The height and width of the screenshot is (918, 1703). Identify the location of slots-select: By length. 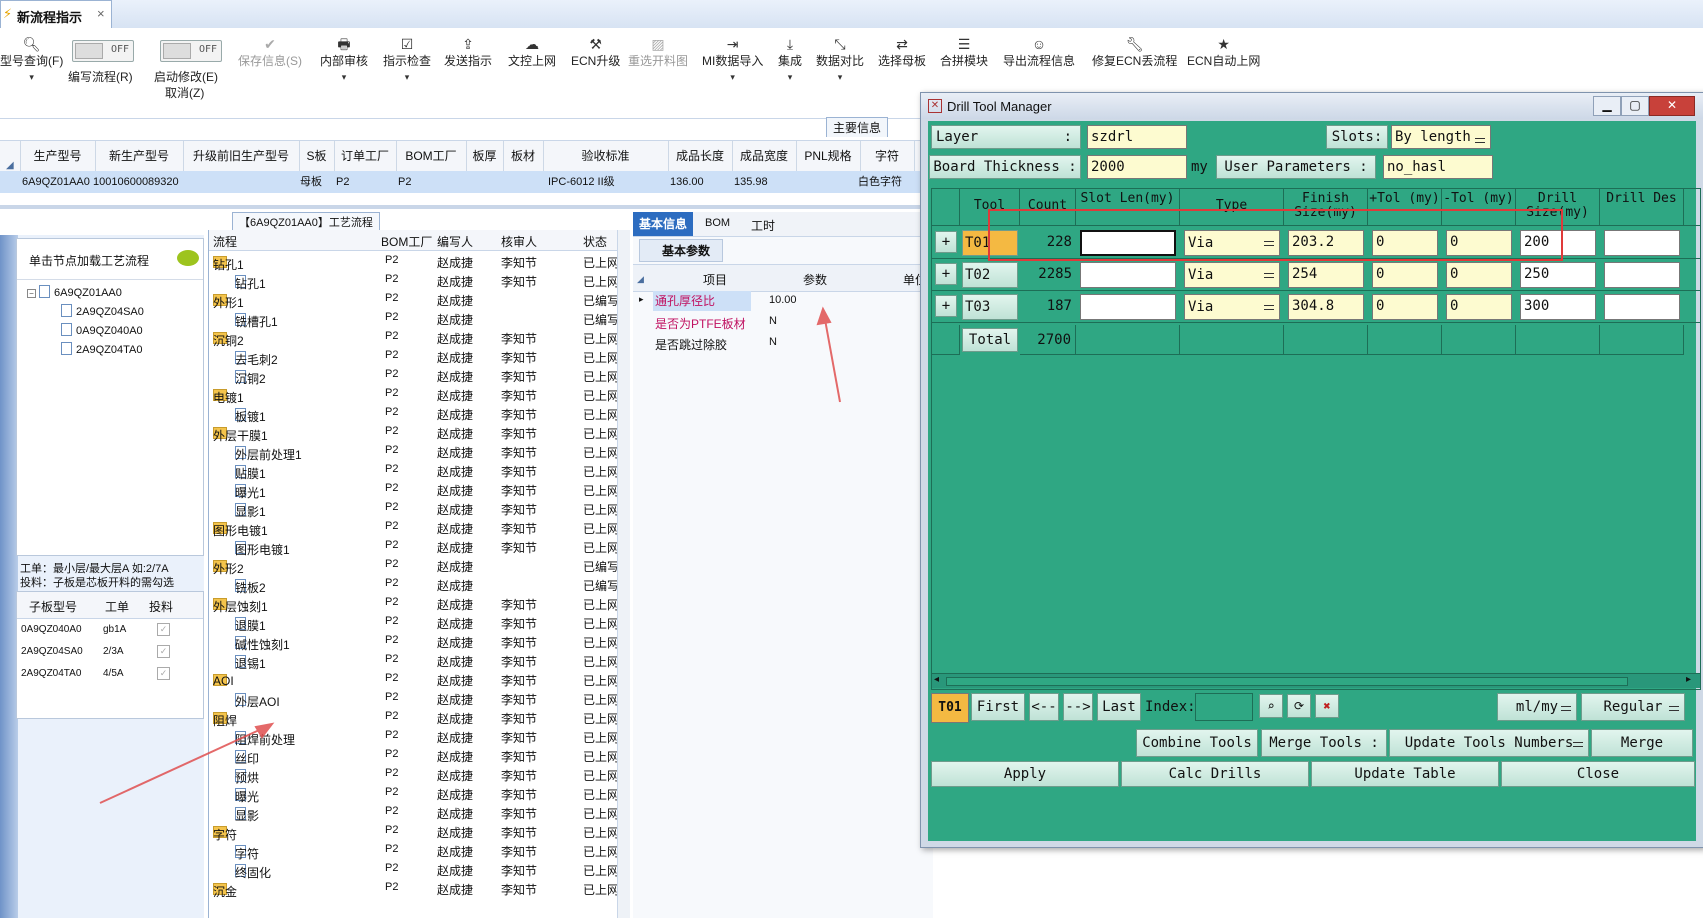
(1441, 137).